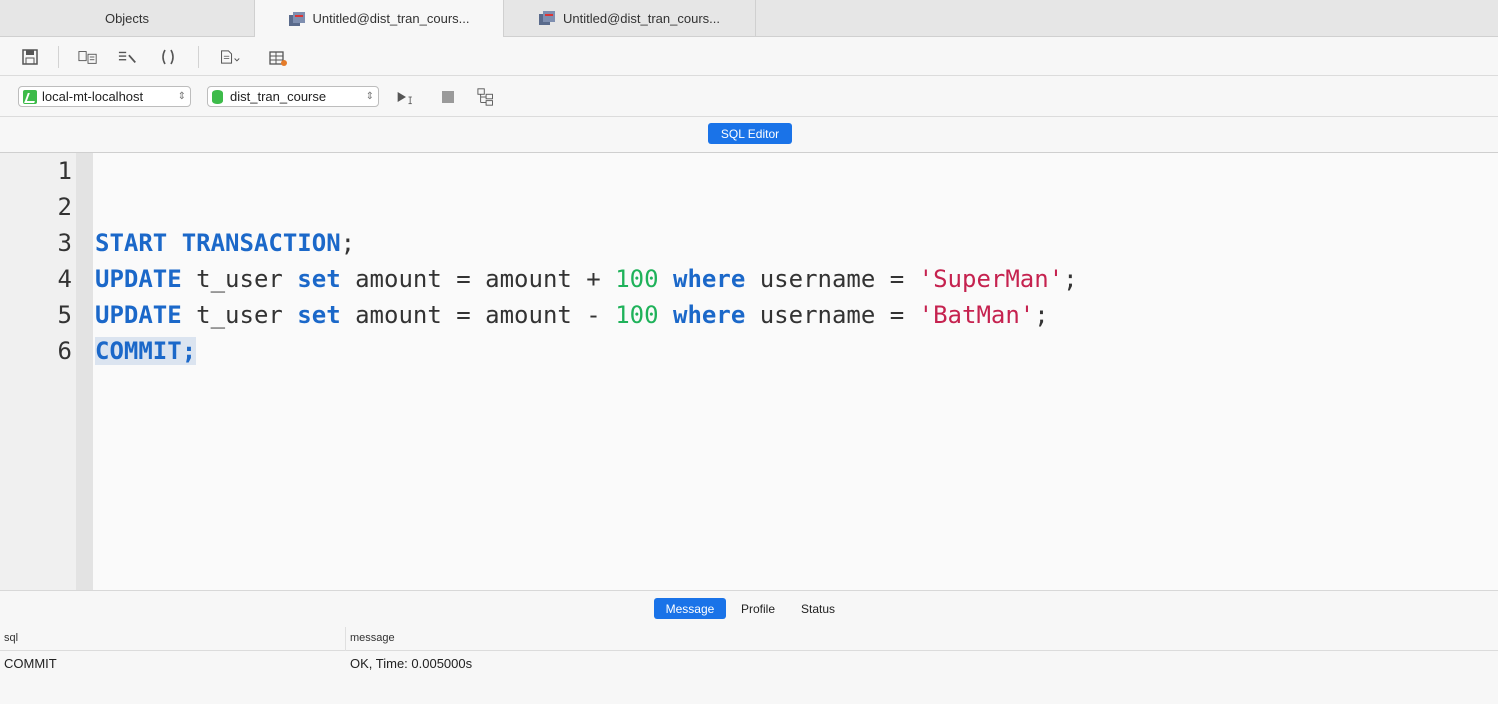 Image resolution: width=1498 pixels, height=704 pixels. I want to click on connection-select: local-mt-localhost ⇕, so click(104, 96).